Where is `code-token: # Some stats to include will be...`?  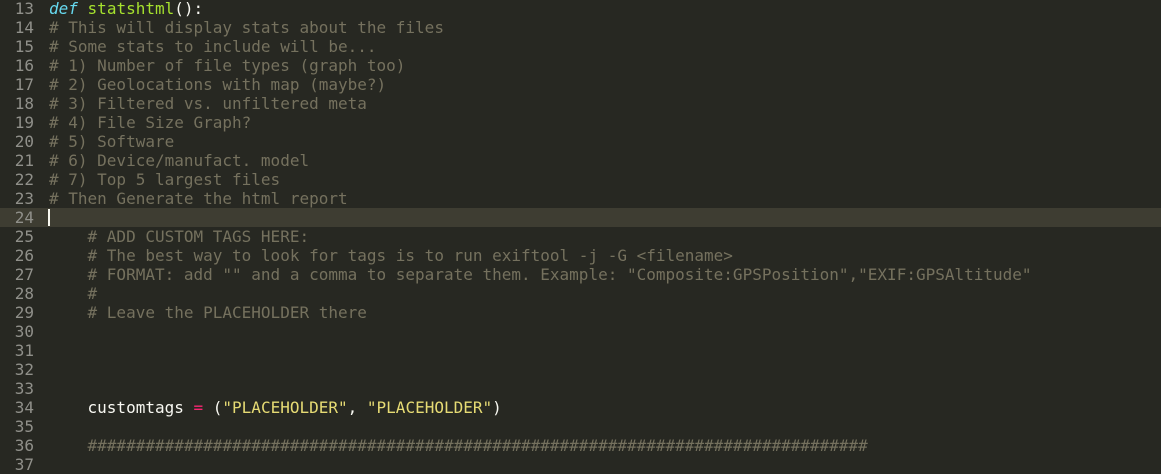 code-token: # Some stats to include will be... is located at coordinates (213, 46).